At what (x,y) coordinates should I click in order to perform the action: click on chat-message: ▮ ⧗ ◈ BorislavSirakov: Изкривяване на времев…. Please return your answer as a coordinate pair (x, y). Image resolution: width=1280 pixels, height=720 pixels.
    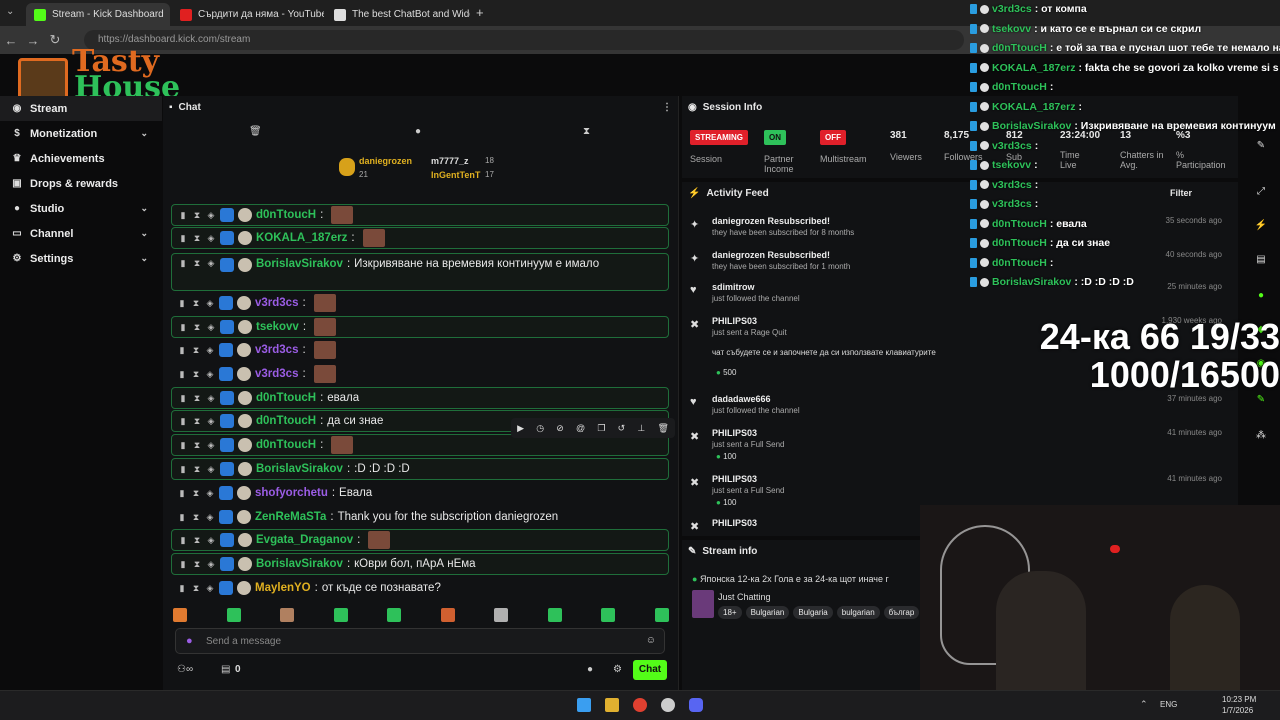
    Looking at the image, I should click on (420, 272).